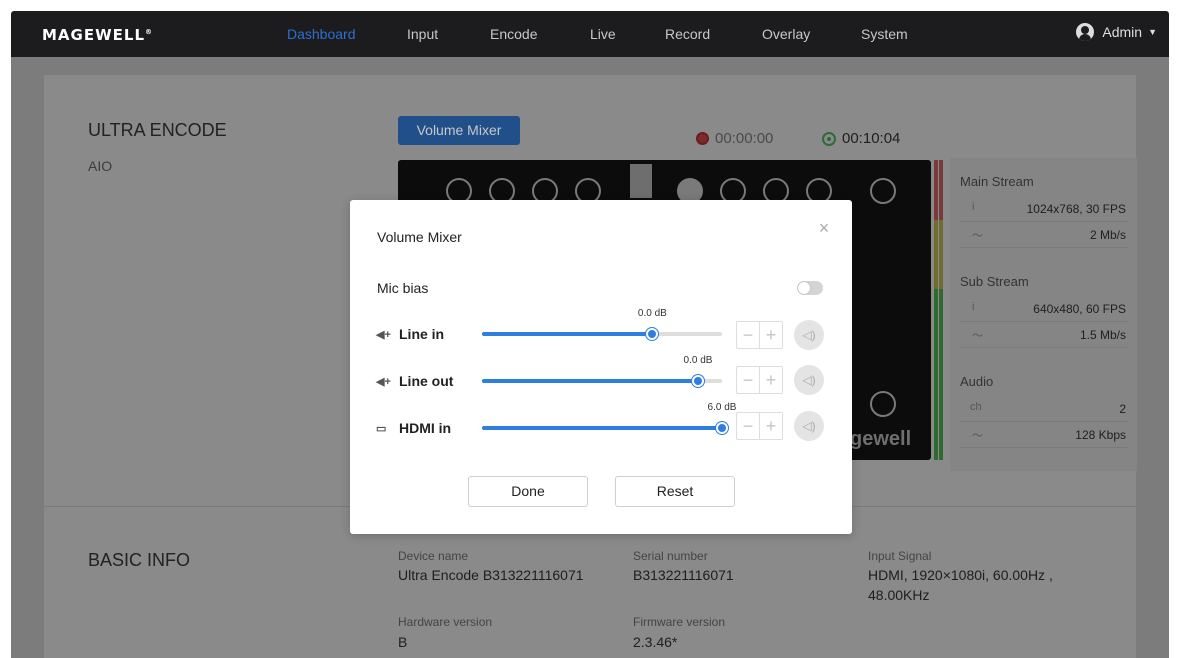 The height and width of the screenshot is (658, 1179). I want to click on firmware-version-value: 2.3.46*, so click(655, 642).